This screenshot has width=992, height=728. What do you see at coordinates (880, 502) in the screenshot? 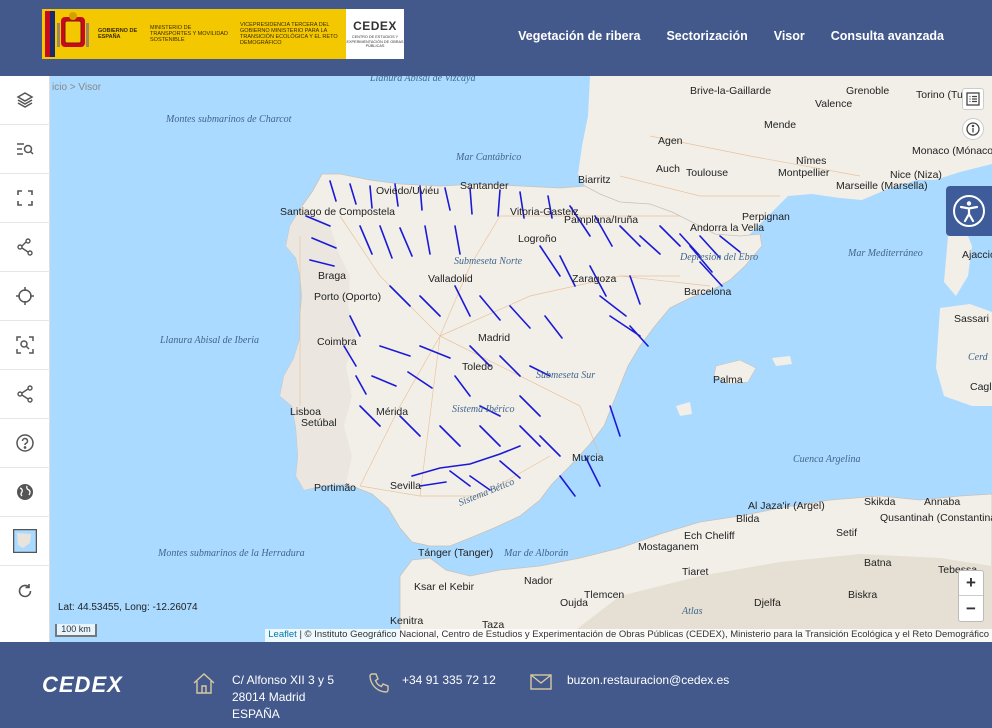
I see `city-label: Skikda` at bounding box center [880, 502].